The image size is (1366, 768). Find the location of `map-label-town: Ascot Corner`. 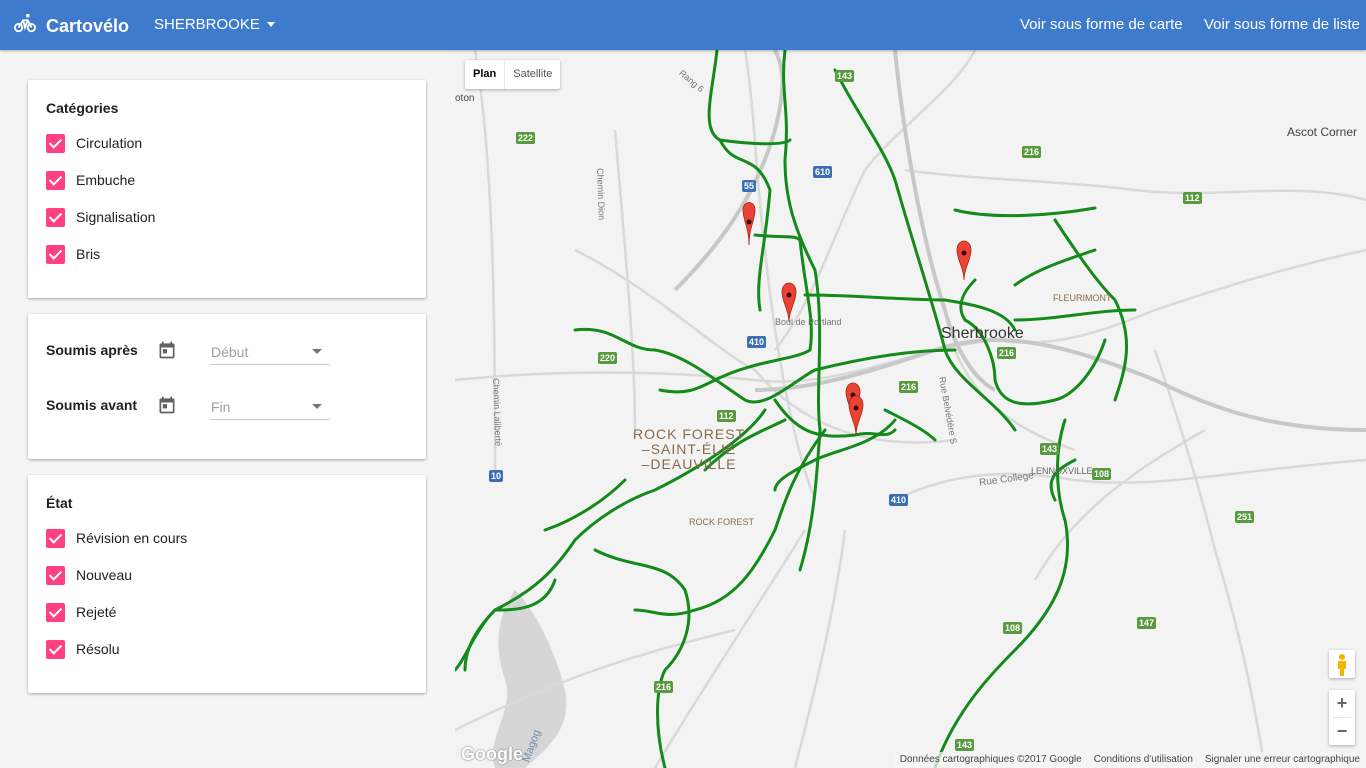

map-label-town: Ascot Corner is located at coordinates (1322, 132).